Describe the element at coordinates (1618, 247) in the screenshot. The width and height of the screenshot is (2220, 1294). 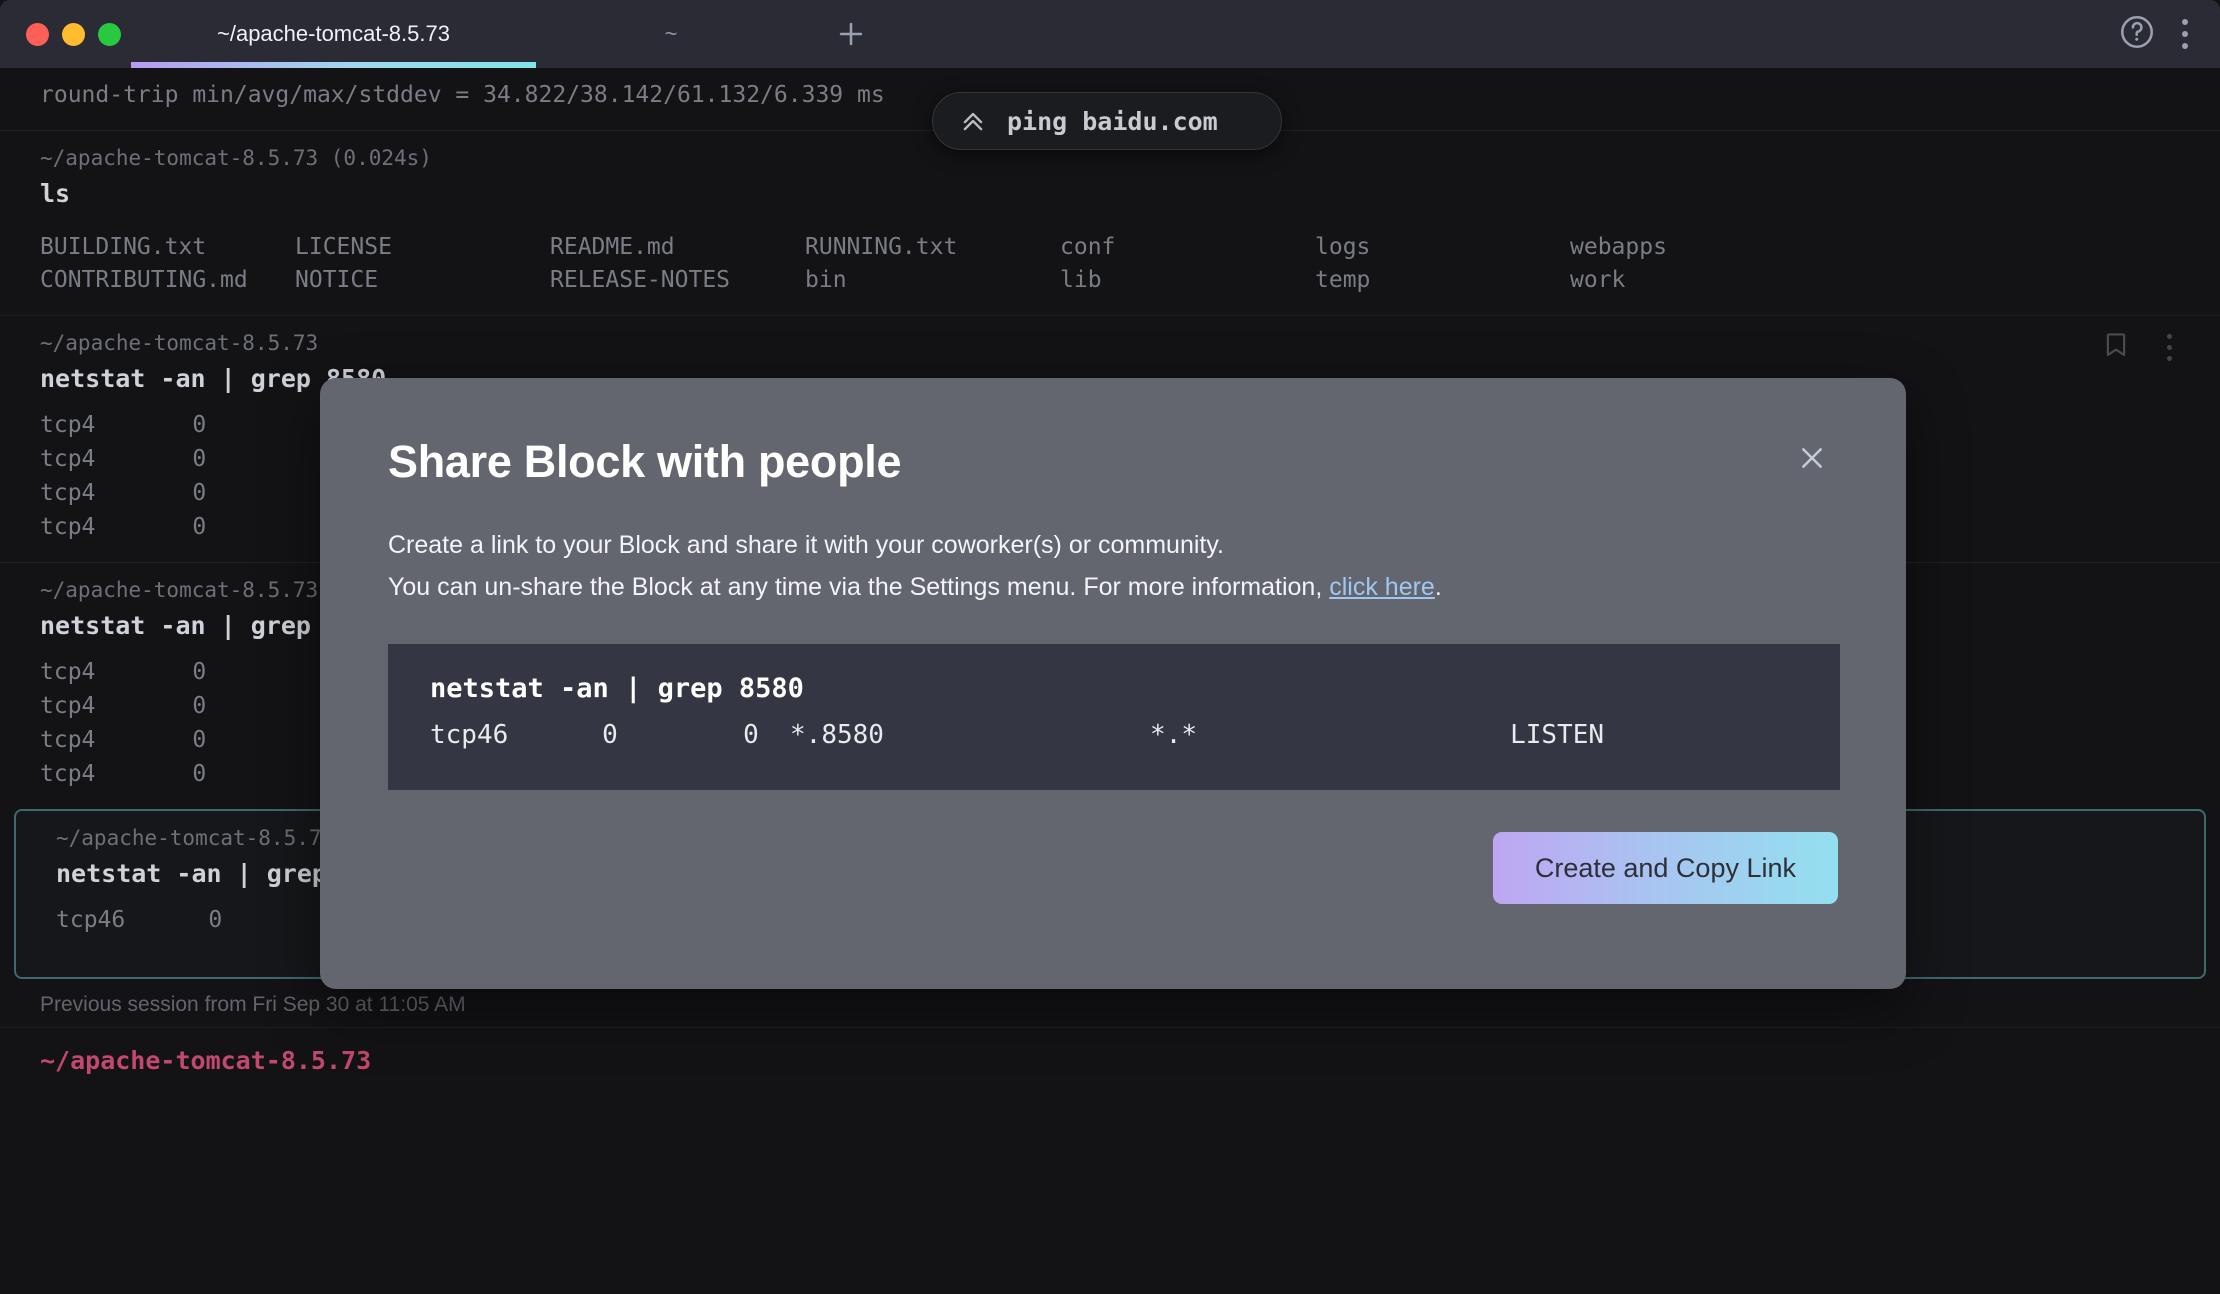
I see `ls-cell: webapps` at that location.